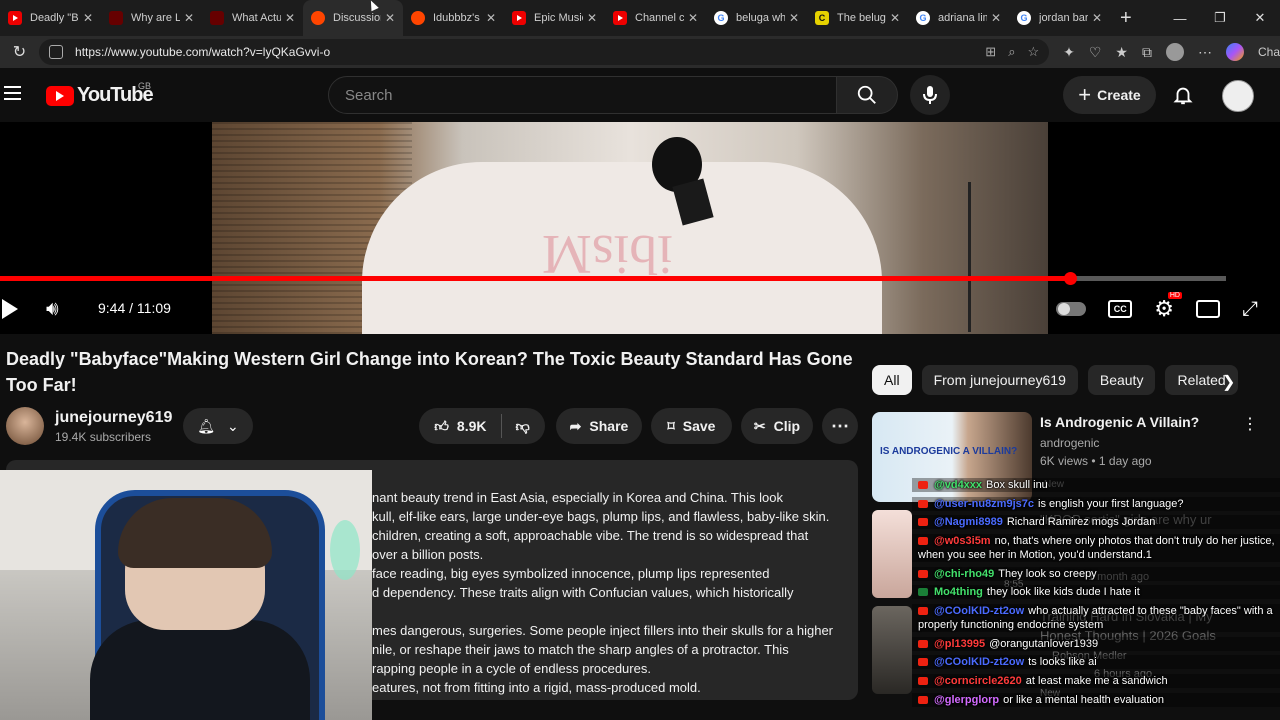 Image resolution: width=1280 pixels, height=720 pixels. I want to click on user-avatar, so click(1238, 96).